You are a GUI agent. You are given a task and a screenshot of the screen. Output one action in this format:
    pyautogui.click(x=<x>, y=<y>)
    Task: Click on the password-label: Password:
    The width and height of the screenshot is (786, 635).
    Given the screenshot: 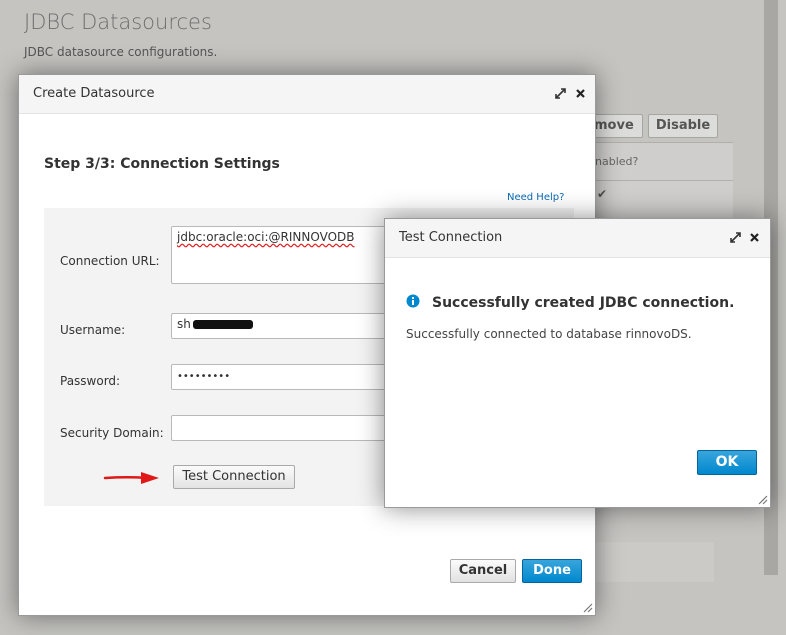 What is the action you would take?
    pyautogui.click(x=90, y=381)
    